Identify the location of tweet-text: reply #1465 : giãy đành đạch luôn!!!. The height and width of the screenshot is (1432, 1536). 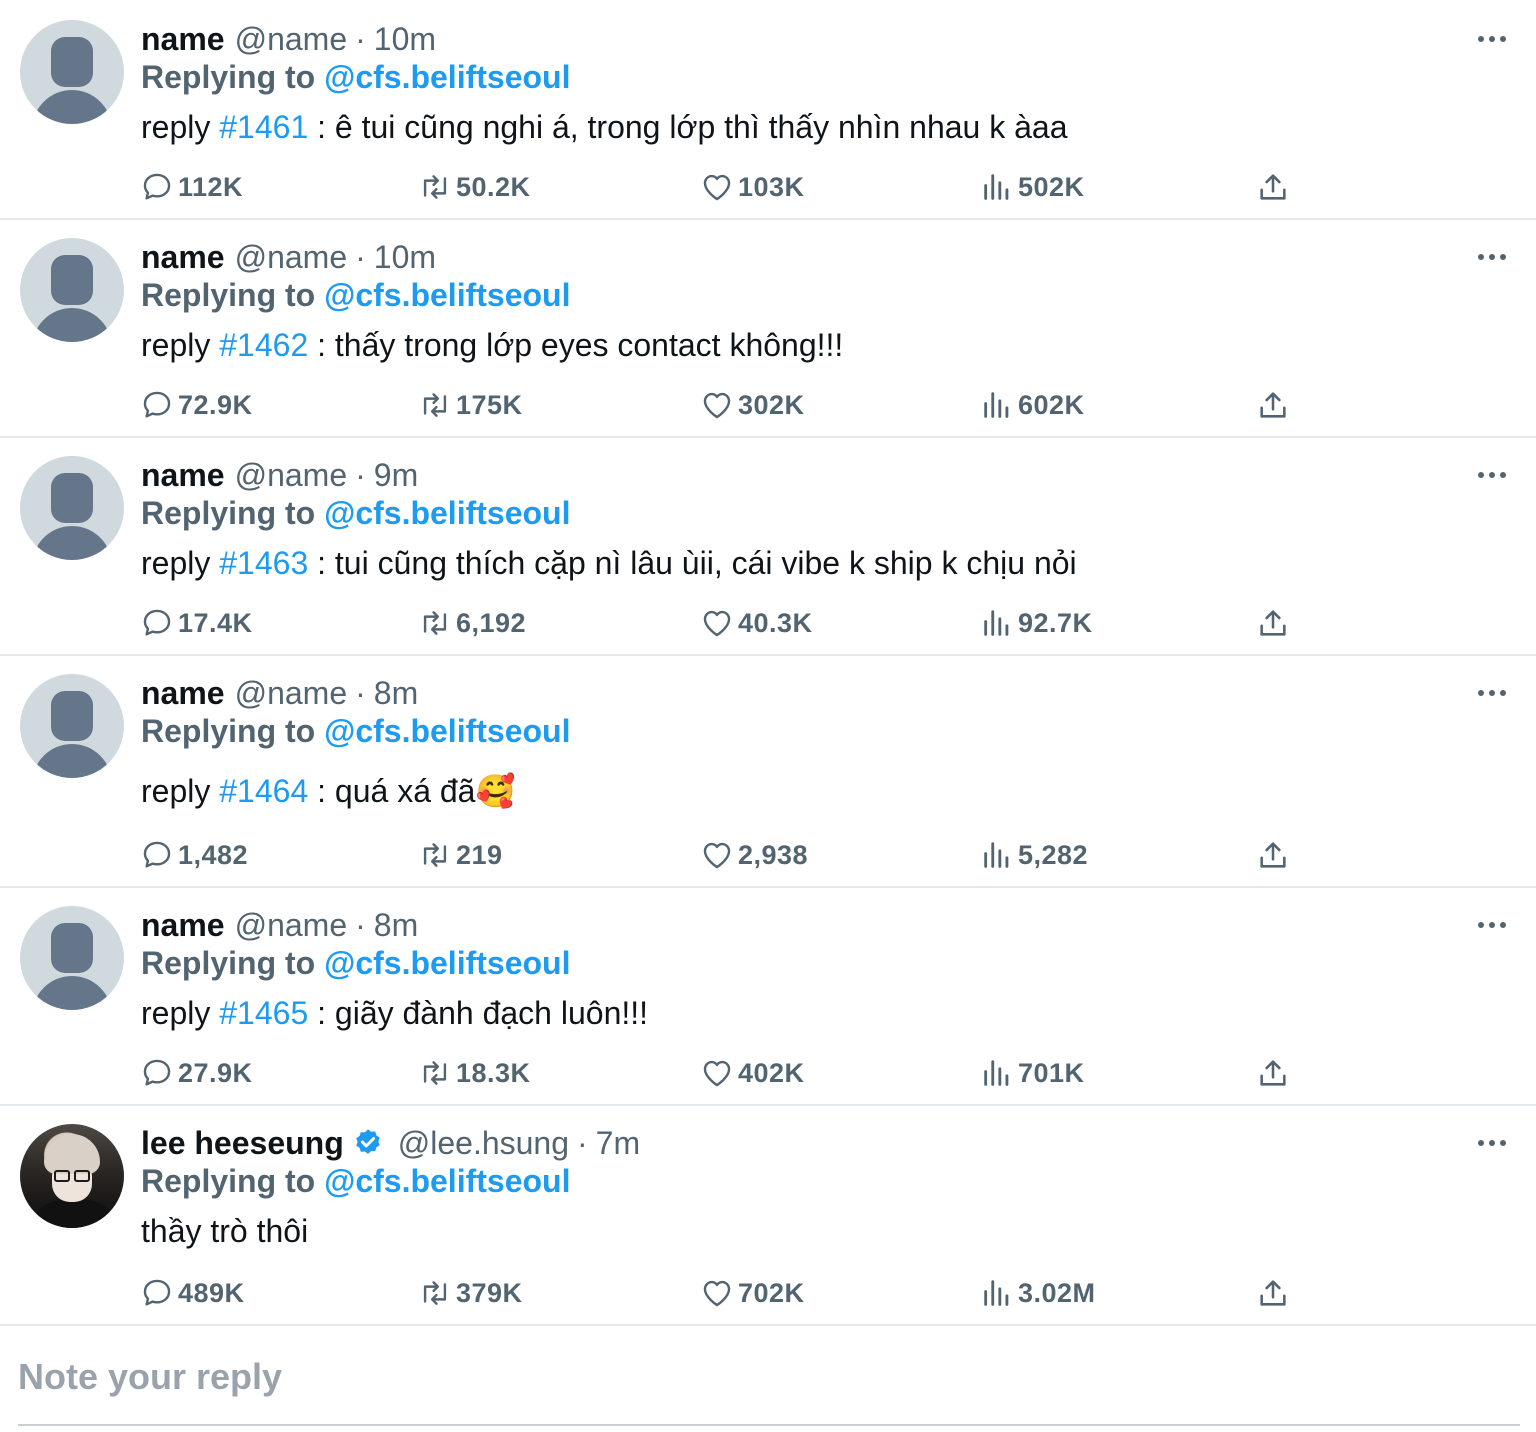
(394, 1013).